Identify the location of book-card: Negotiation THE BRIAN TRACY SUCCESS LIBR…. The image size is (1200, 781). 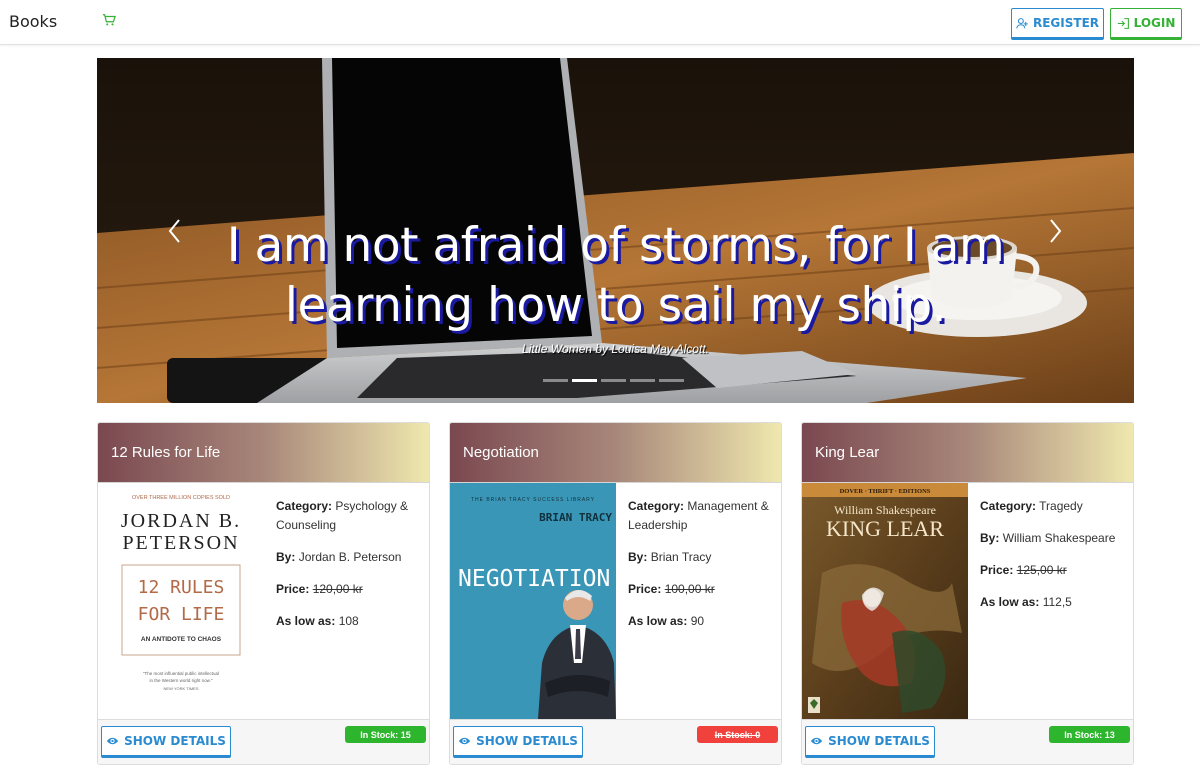
(615, 593).